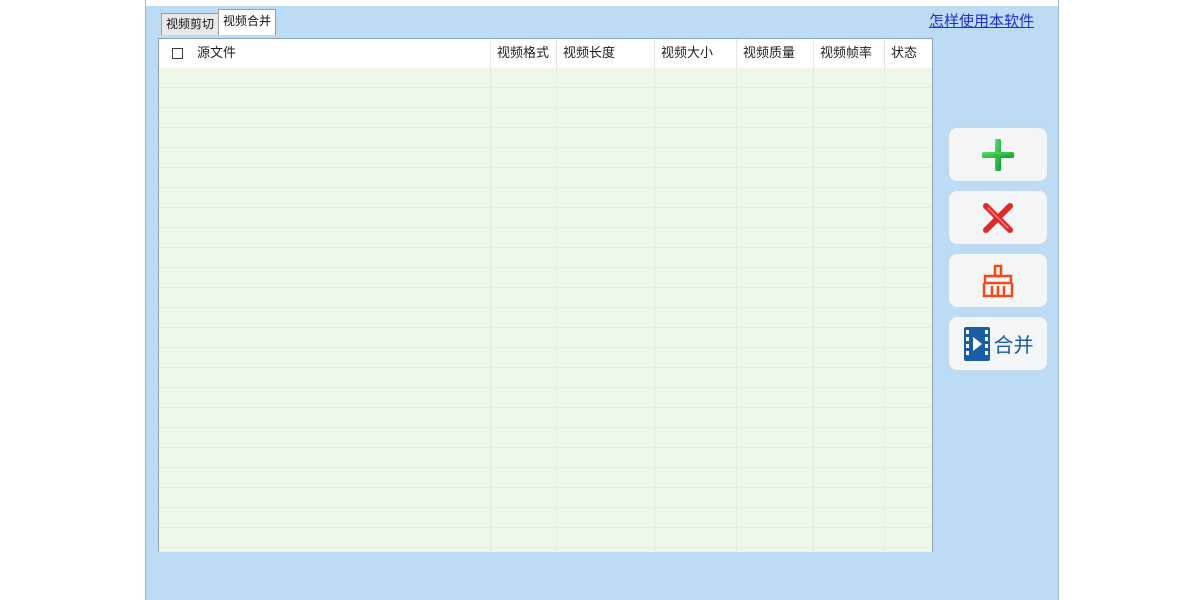 The height and width of the screenshot is (600, 1200). I want to click on film-merge-icon, so click(976, 343).